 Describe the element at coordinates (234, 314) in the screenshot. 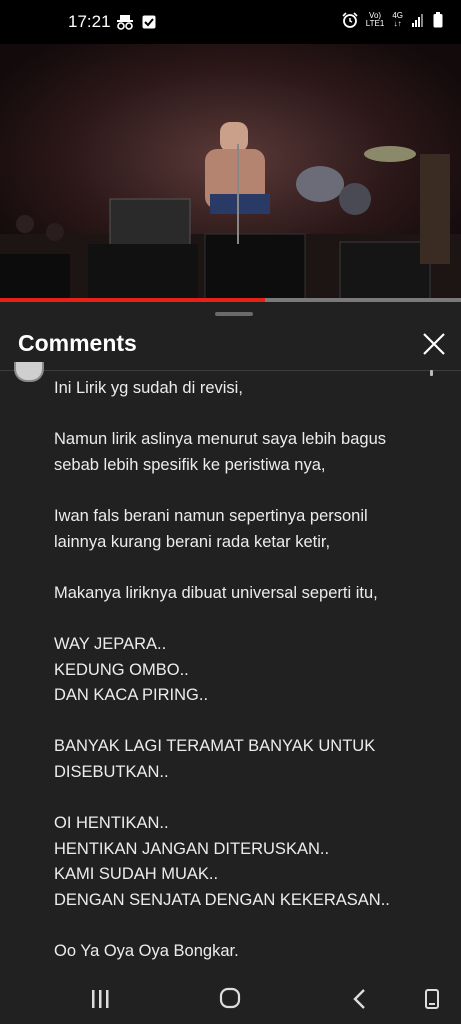

I see `drag-handle` at that location.